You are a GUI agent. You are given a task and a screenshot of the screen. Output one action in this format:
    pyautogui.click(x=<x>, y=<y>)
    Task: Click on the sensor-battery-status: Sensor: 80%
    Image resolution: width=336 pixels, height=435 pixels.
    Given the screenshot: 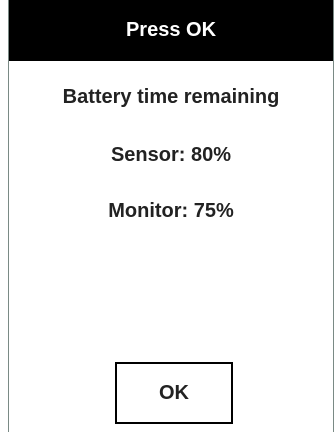 What is the action you would take?
    pyautogui.click(x=171, y=155)
    